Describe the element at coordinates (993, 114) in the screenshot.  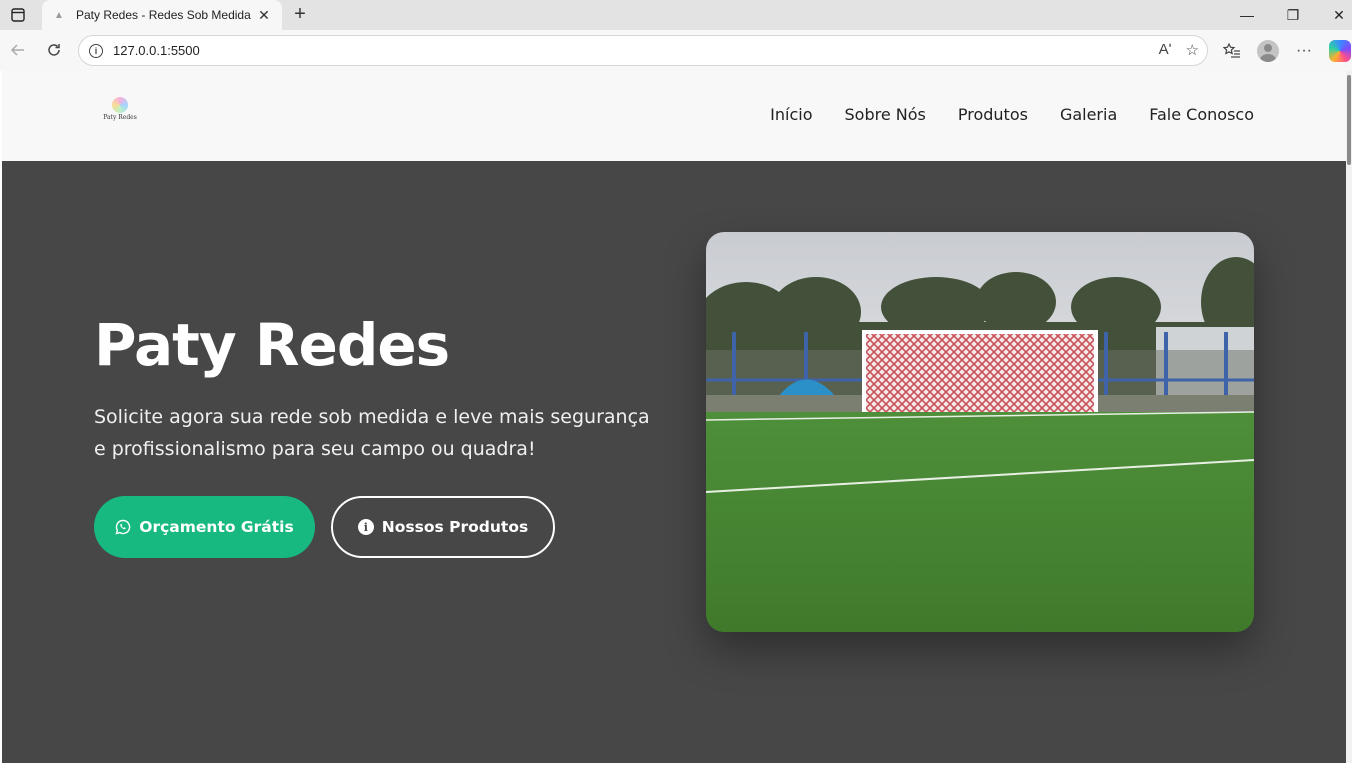
I see `nav-link-produtos: Produtos` at that location.